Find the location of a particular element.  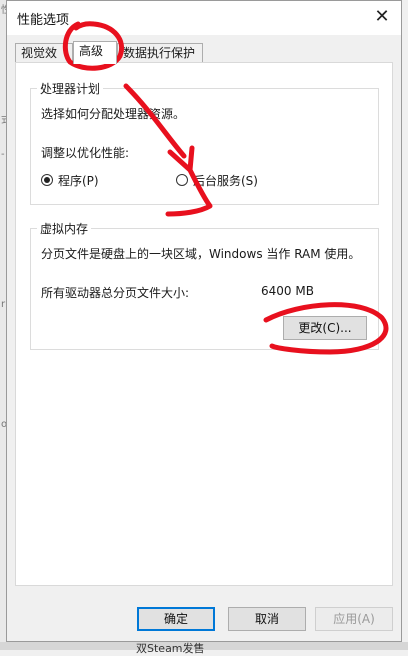

programs-radio-label: 程序(P) is located at coordinates (78, 180).